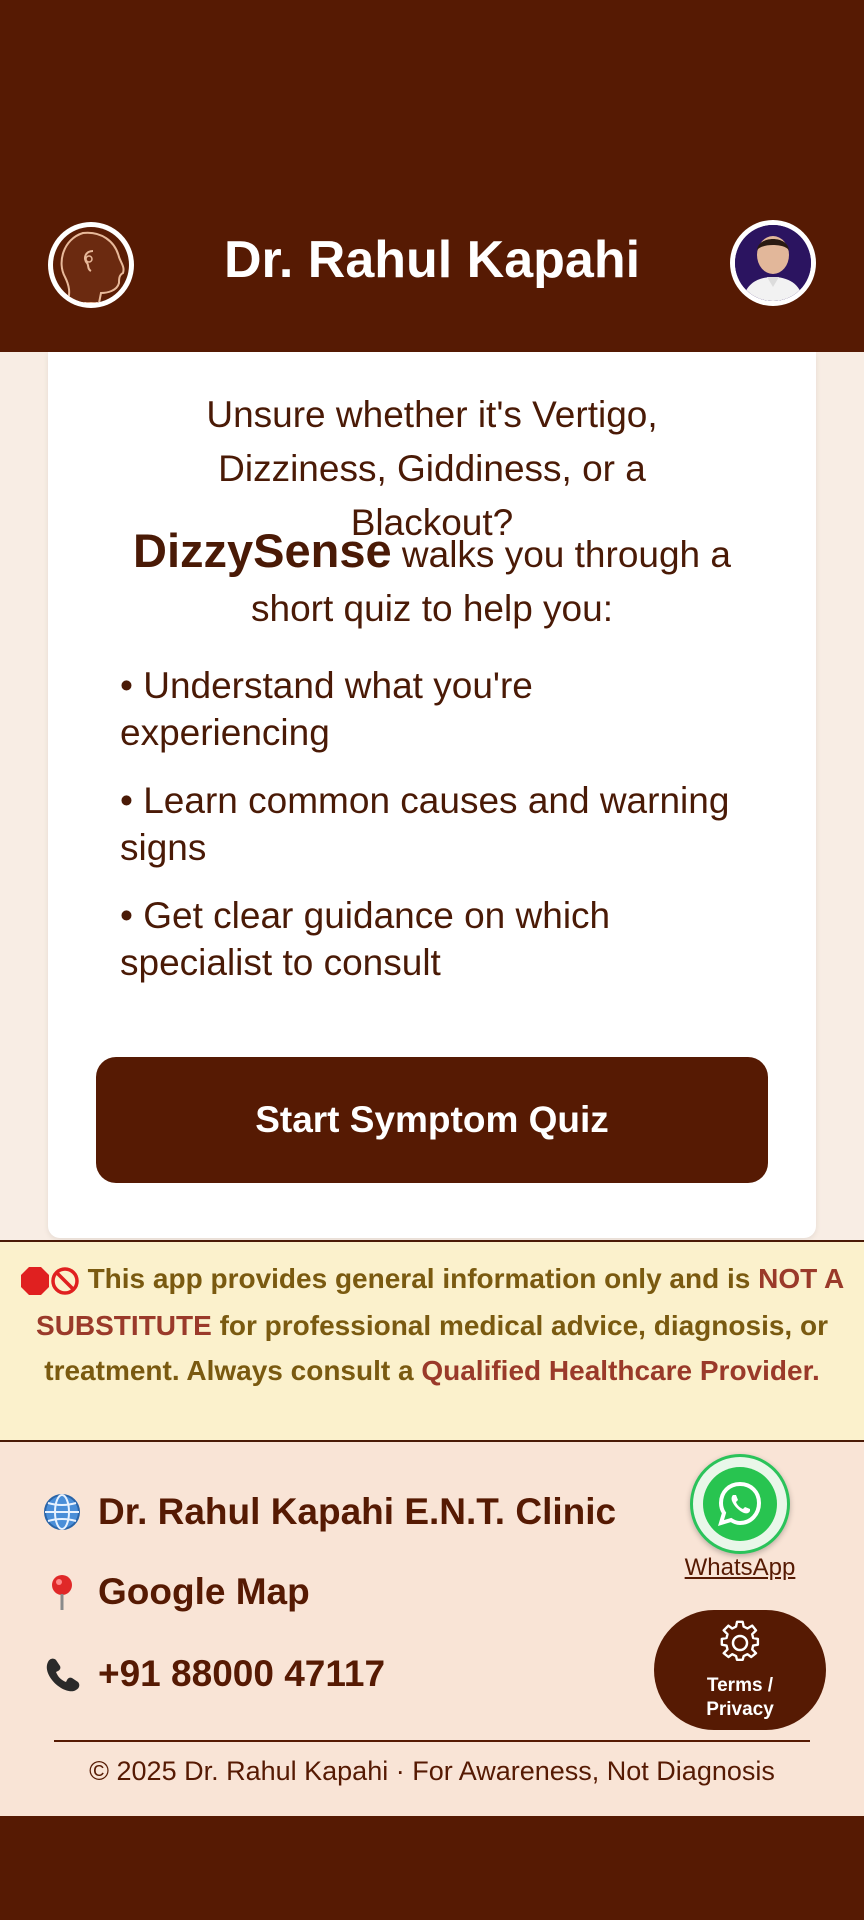 This screenshot has width=864, height=1920. Describe the element at coordinates (432, 1741) in the screenshot. I see `footer-divider` at that location.